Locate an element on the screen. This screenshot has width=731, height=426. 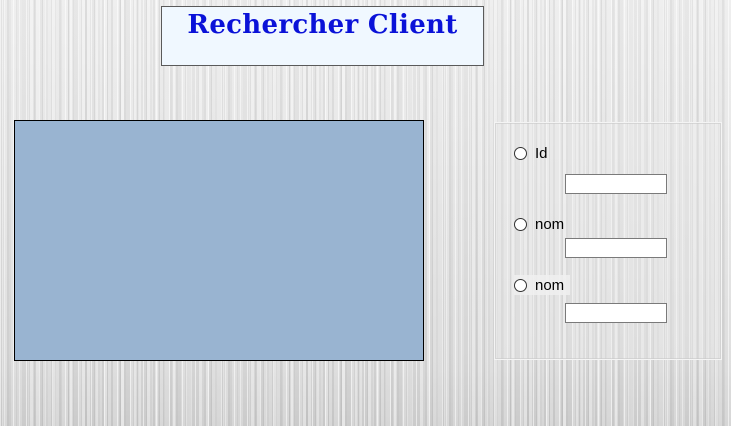
title-box: Rechercher Client is located at coordinates (322, 36).